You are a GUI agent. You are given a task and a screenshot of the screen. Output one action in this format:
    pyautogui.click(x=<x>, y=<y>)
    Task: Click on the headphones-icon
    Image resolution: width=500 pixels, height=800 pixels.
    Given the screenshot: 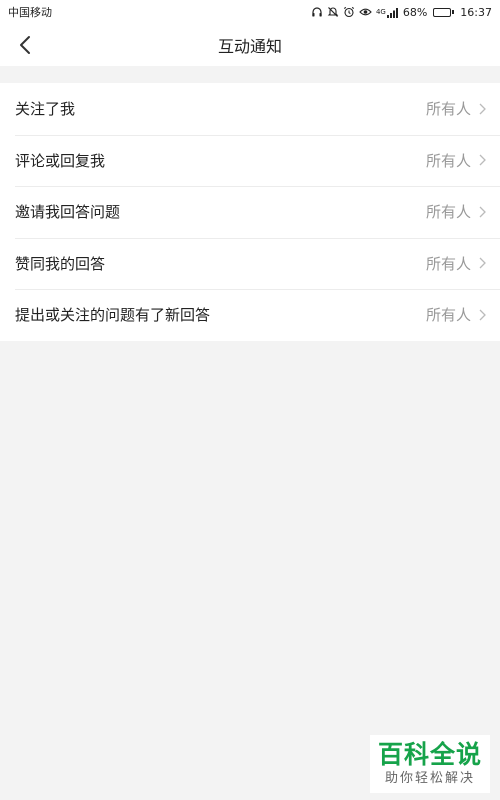 What is the action you would take?
    pyautogui.click(x=317, y=12)
    